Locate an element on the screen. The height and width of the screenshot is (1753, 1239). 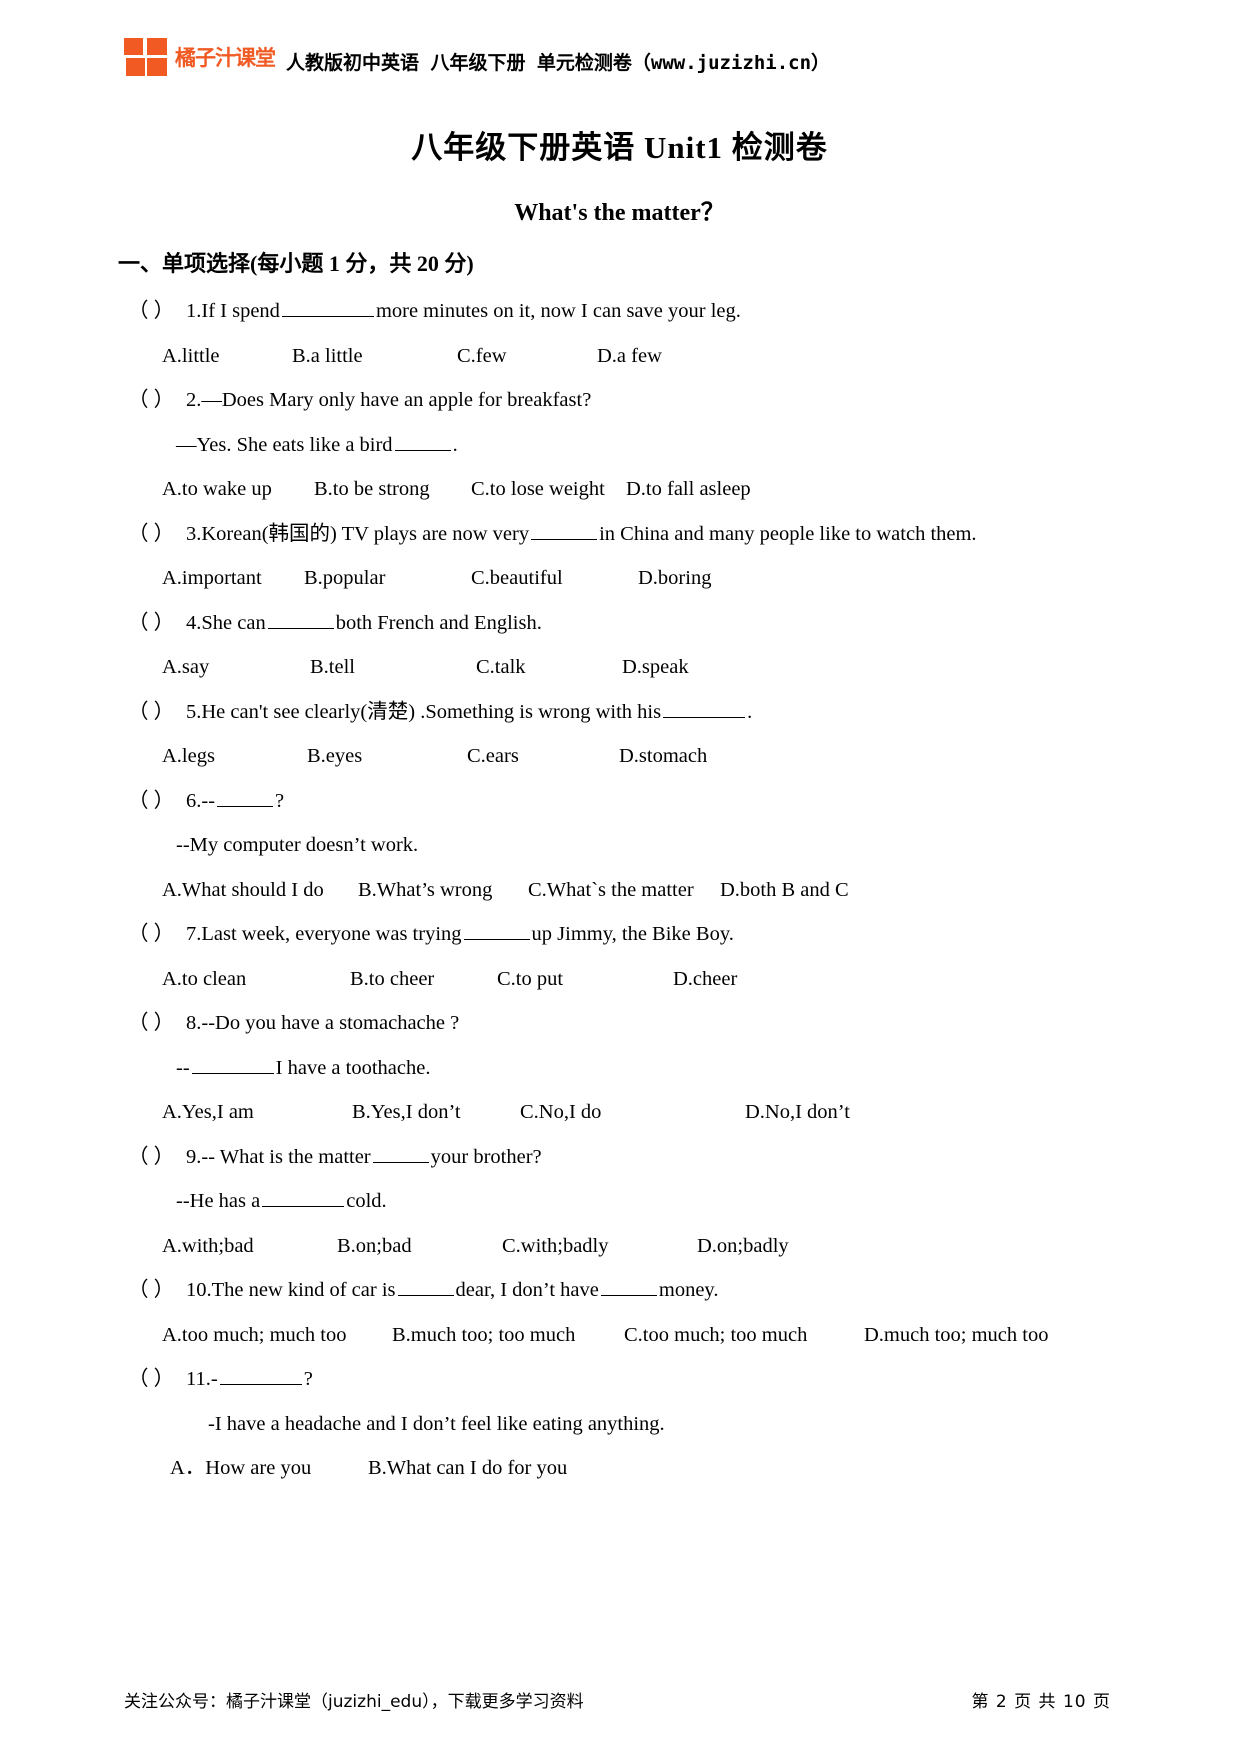
option-a: A.say is located at coordinates (236, 667).